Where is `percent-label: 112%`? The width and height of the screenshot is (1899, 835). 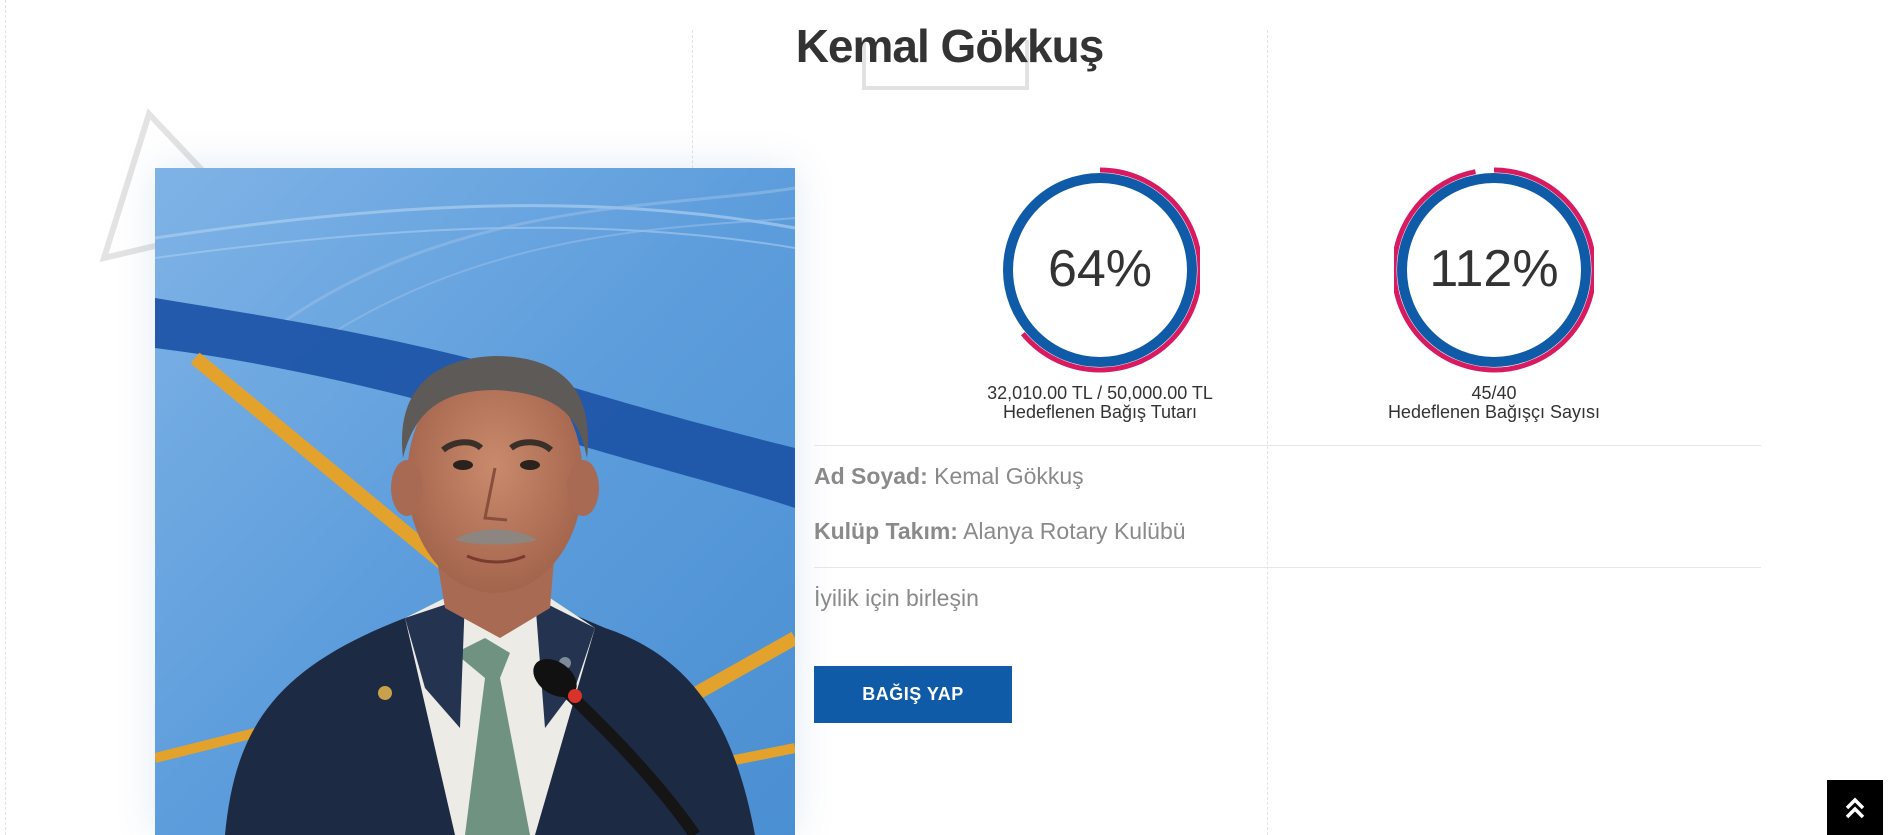 percent-label: 112% is located at coordinates (1494, 269).